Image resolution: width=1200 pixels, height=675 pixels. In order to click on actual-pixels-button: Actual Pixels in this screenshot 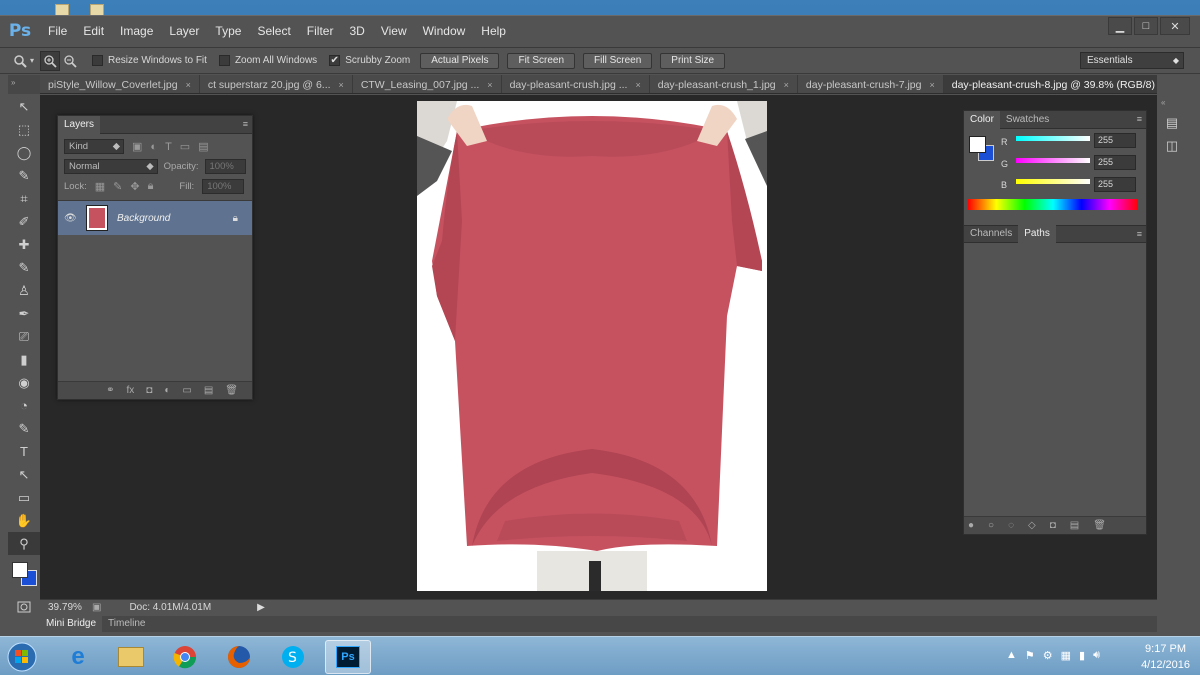, I will do `click(460, 60)`.